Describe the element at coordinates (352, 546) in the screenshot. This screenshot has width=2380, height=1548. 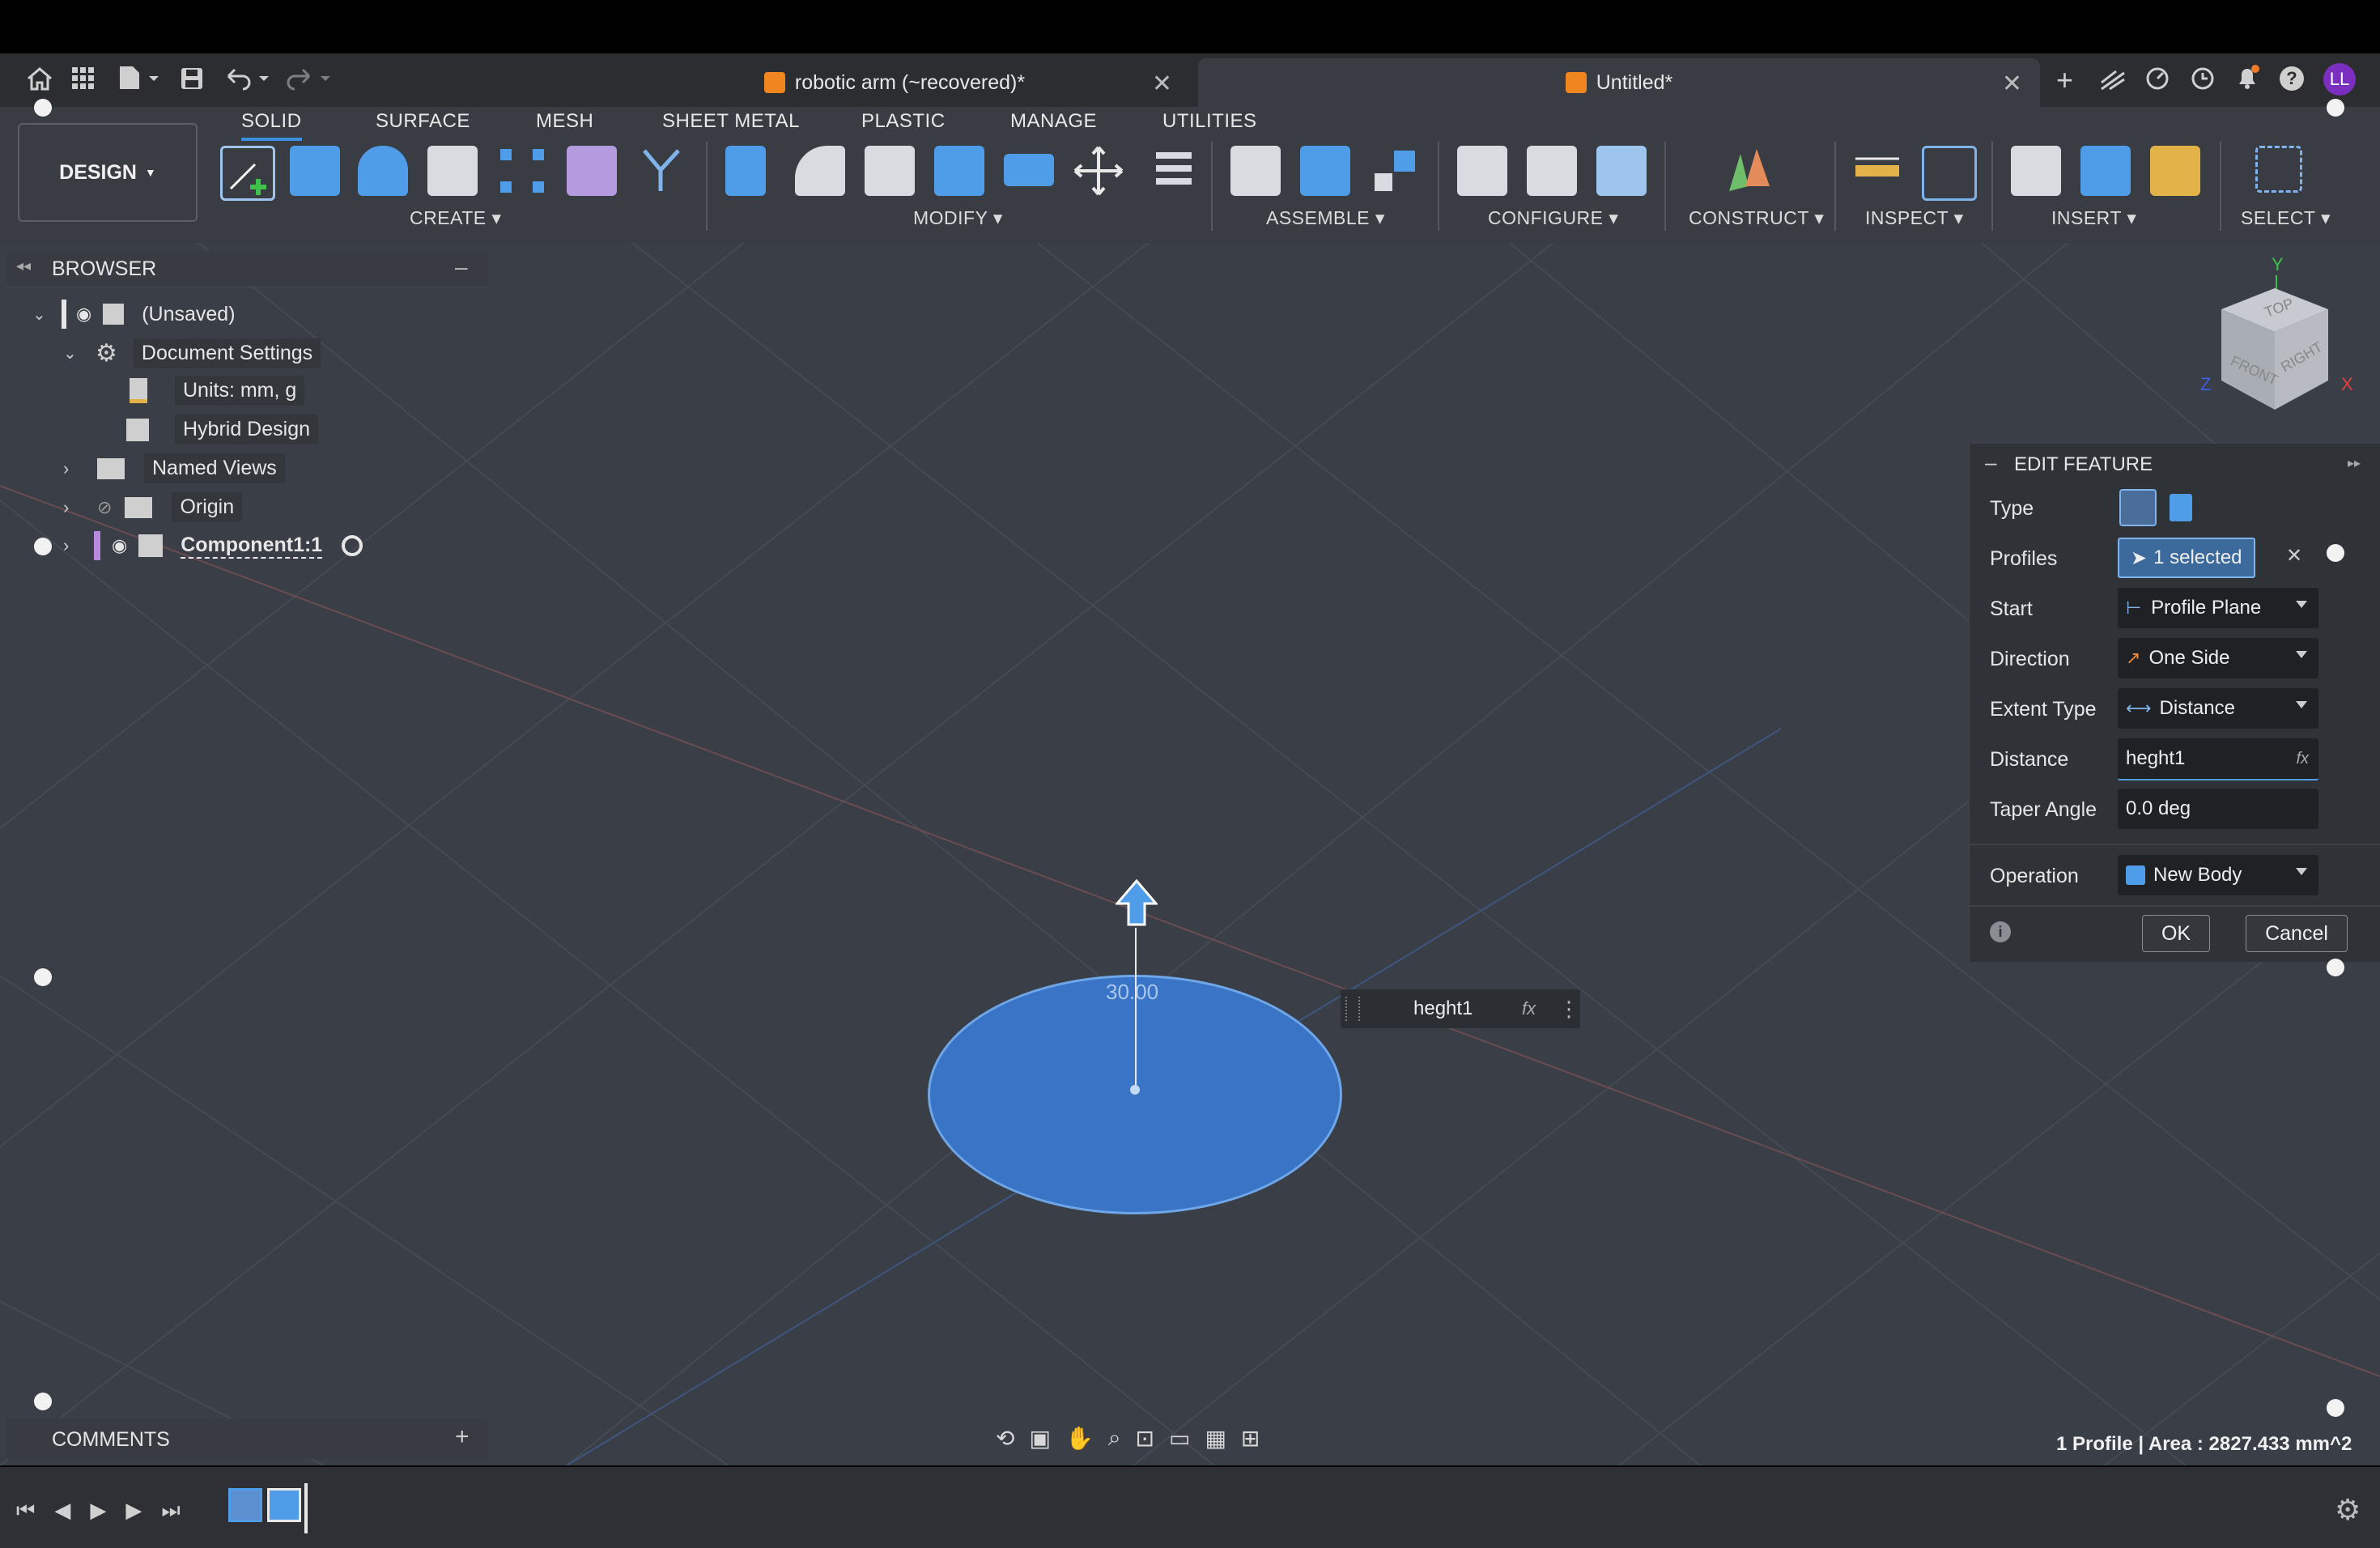
I see `activate-radio-icon` at that location.